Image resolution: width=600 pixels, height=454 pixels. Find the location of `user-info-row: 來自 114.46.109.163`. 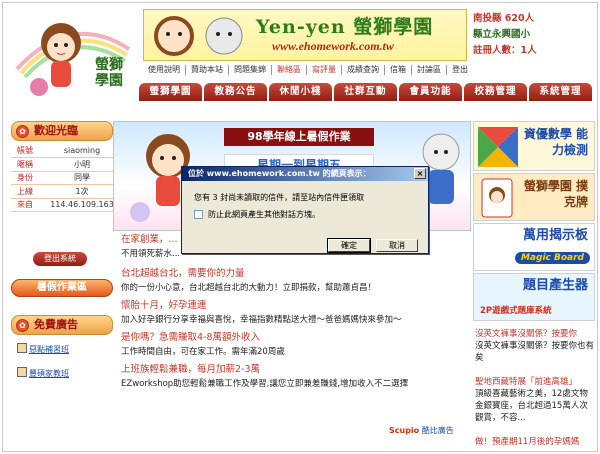

user-info-row: 來自 114.46.109.163 is located at coordinates (63, 205).